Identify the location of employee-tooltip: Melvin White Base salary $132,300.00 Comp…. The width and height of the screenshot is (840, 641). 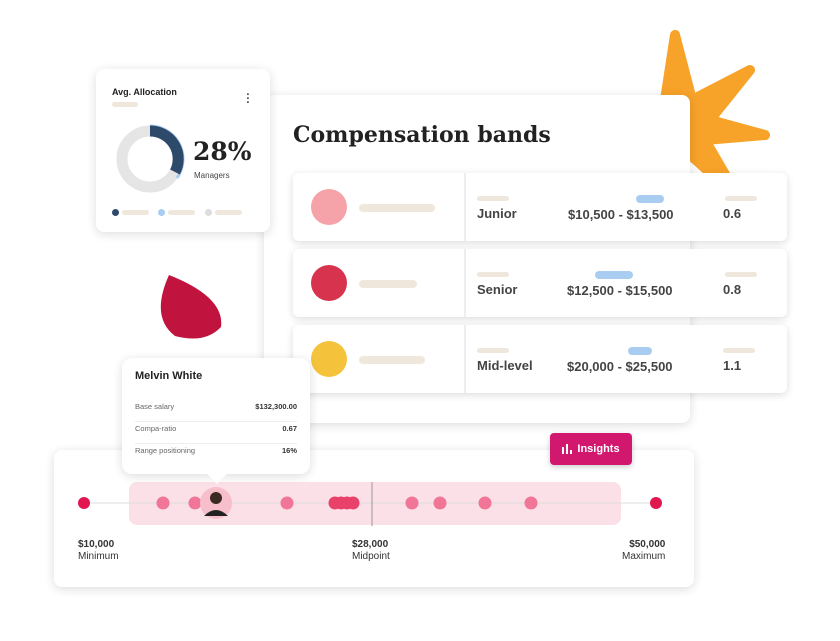
(216, 421).